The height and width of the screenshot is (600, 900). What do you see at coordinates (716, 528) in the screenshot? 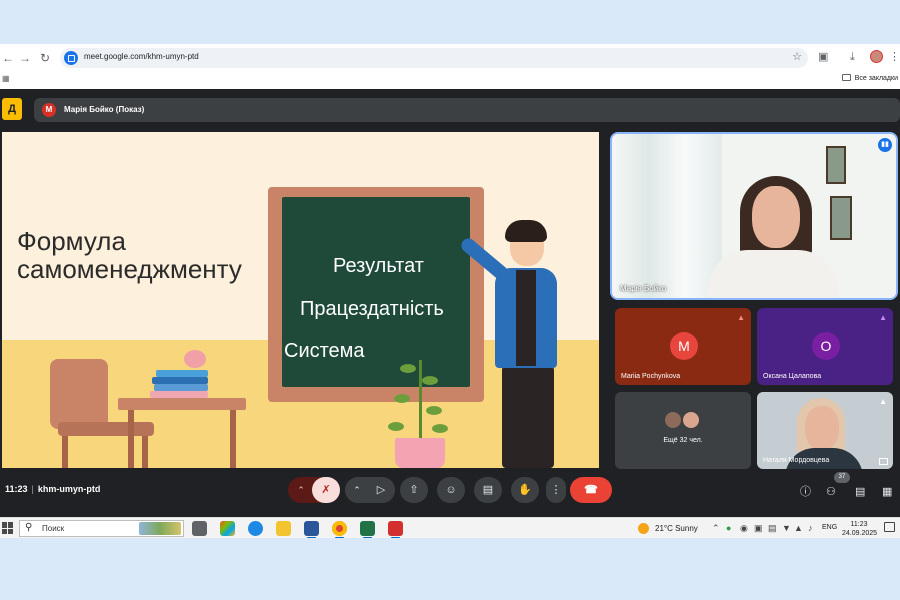
I see `tray-chevron-icon: ⌃` at bounding box center [716, 528].